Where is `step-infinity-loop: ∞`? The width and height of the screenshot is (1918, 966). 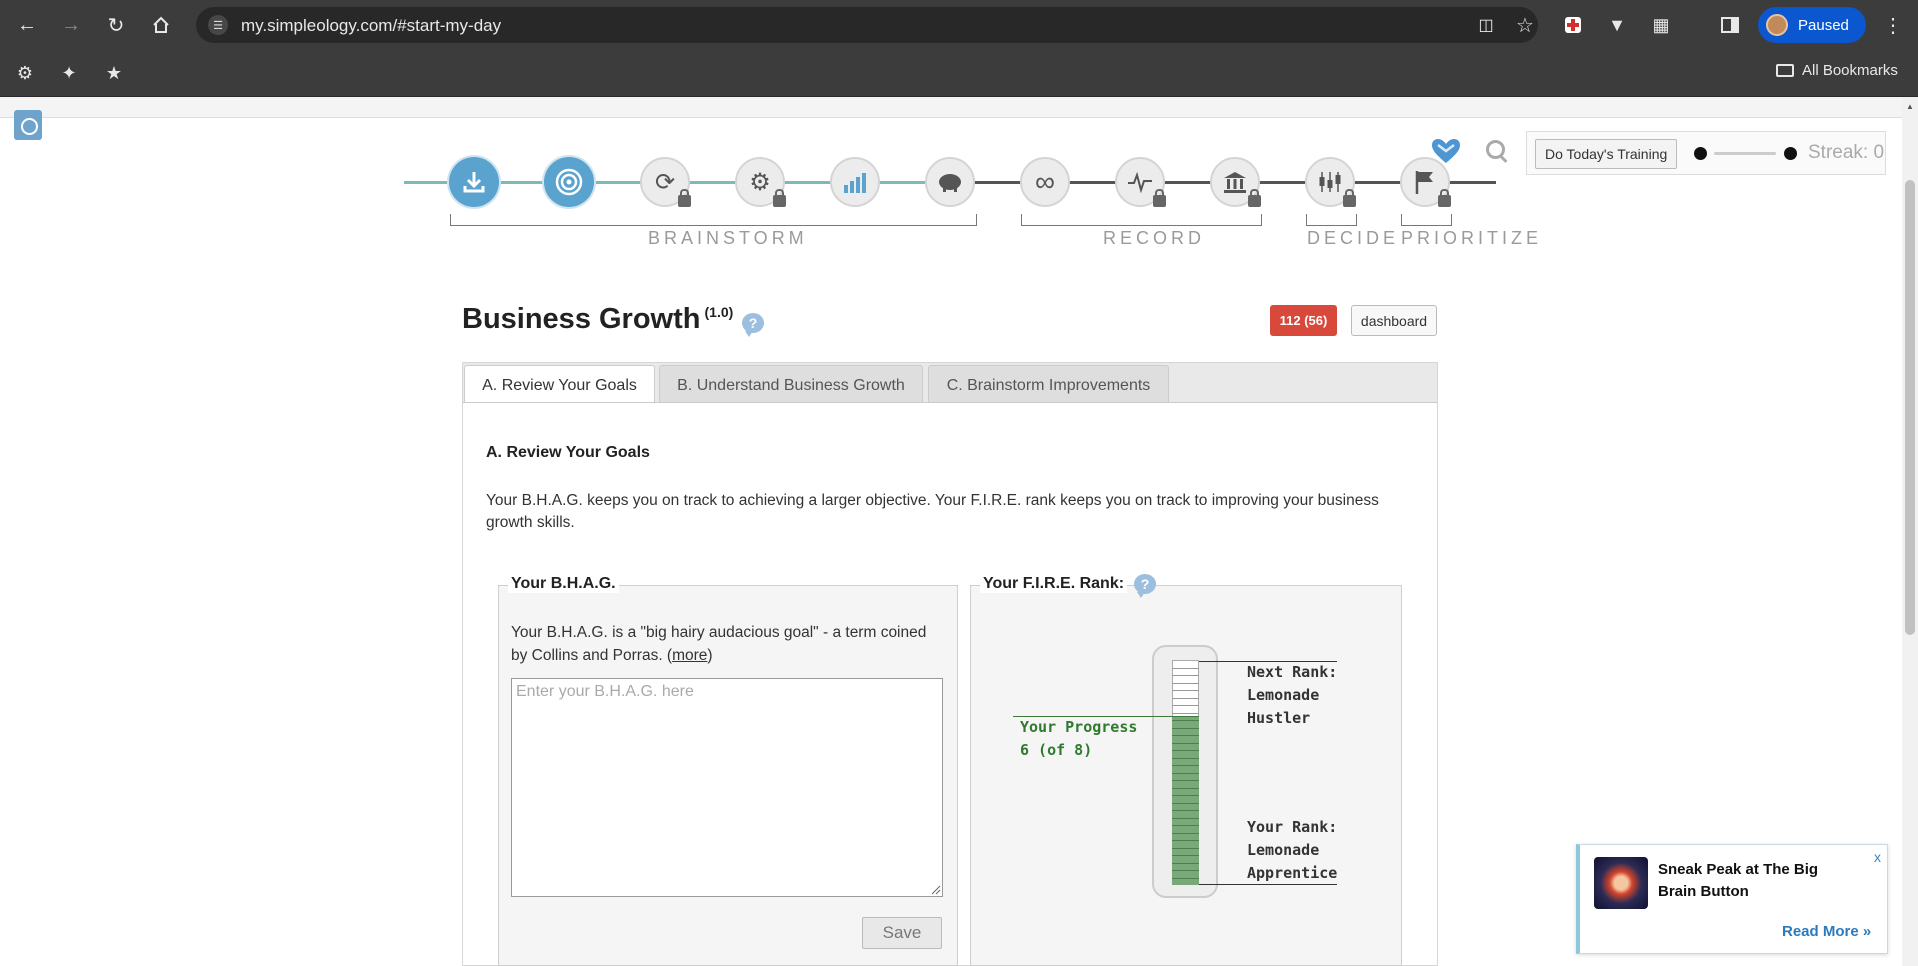 step-infinity-loop: ∞ is located at coordinates (1045, 182).